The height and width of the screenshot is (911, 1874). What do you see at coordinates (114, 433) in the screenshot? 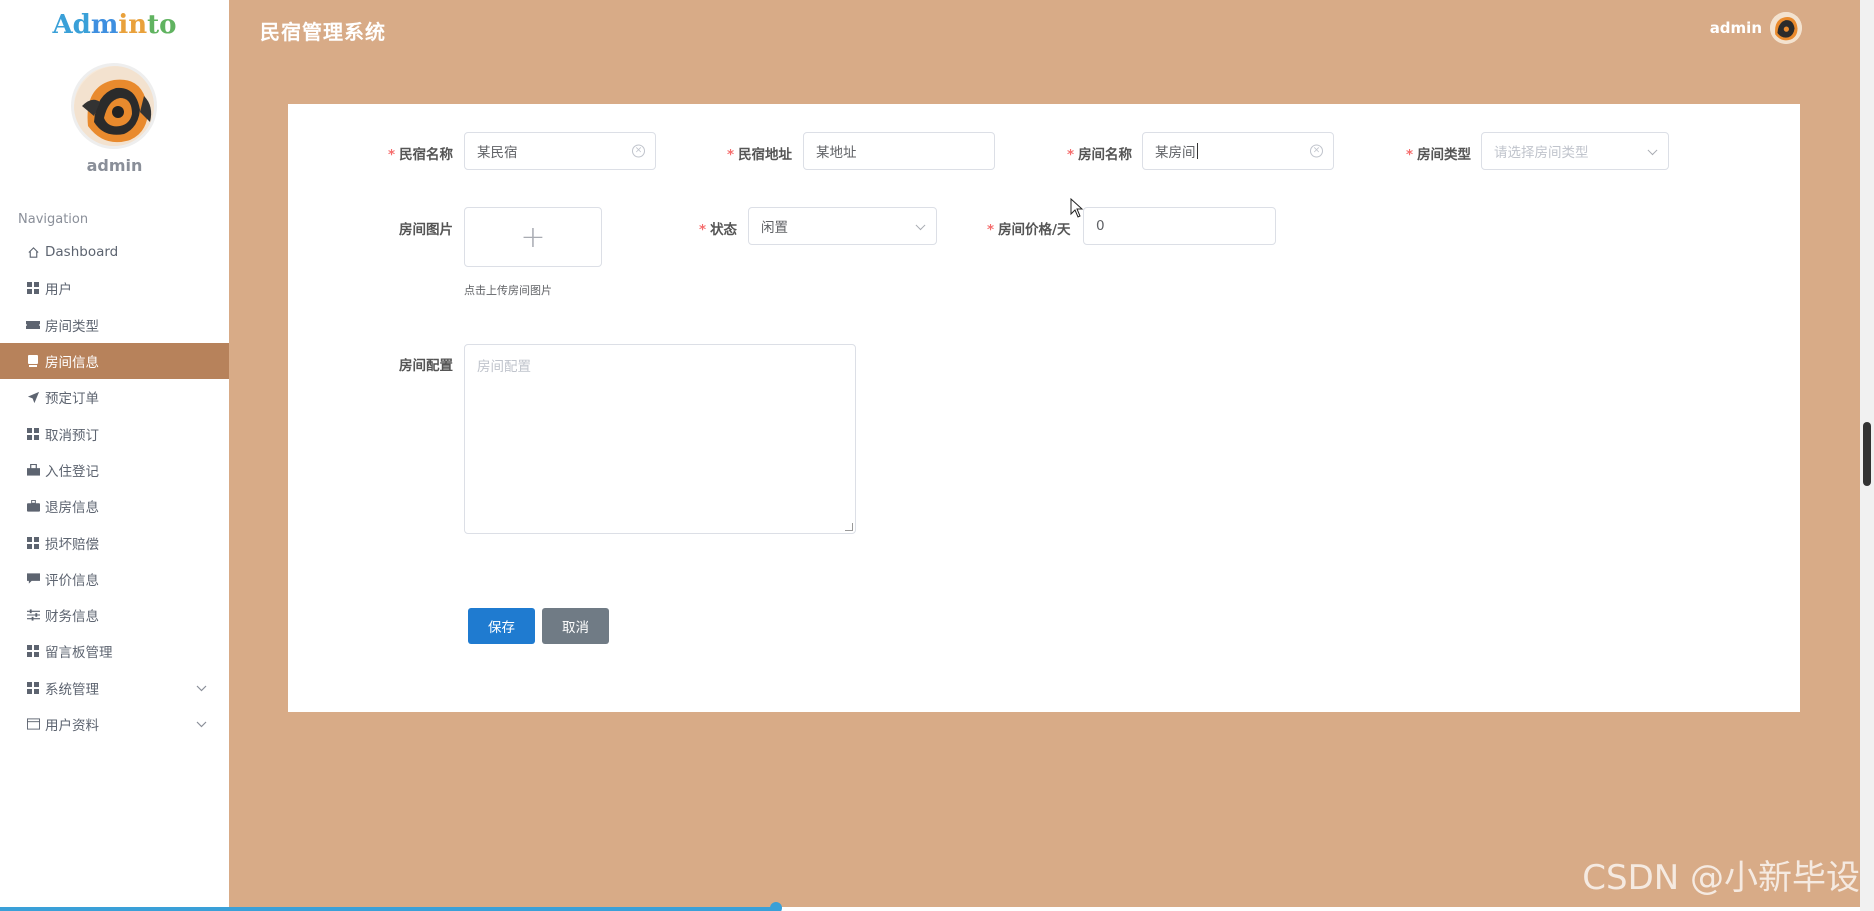
I see `sidebar-item-5: 取消预订` at bounding box center [114, 433].